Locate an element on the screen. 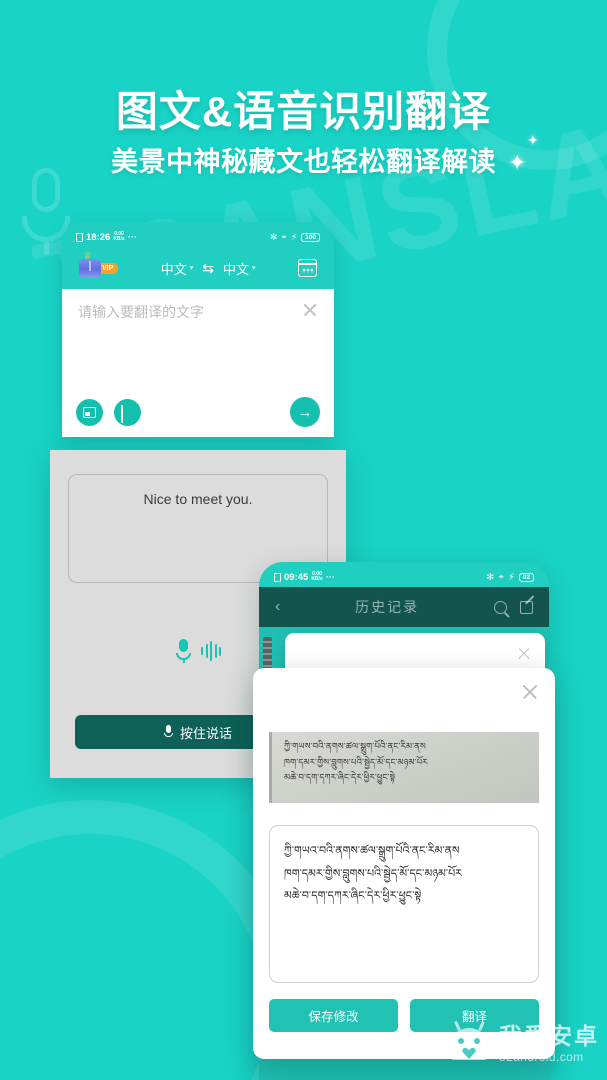  search-icon is located at coordinates (500, 607).